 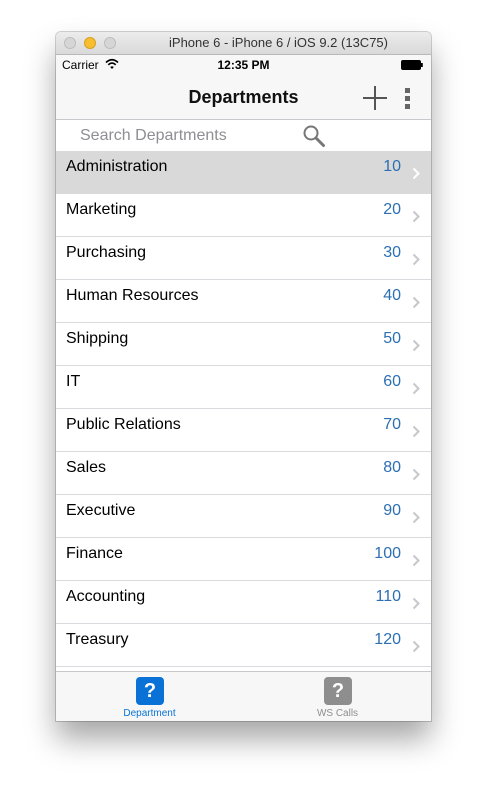 What do you see at coordinates (190, 136) in the screenshot?
I see `search-input` at bounding box center [190, 136].